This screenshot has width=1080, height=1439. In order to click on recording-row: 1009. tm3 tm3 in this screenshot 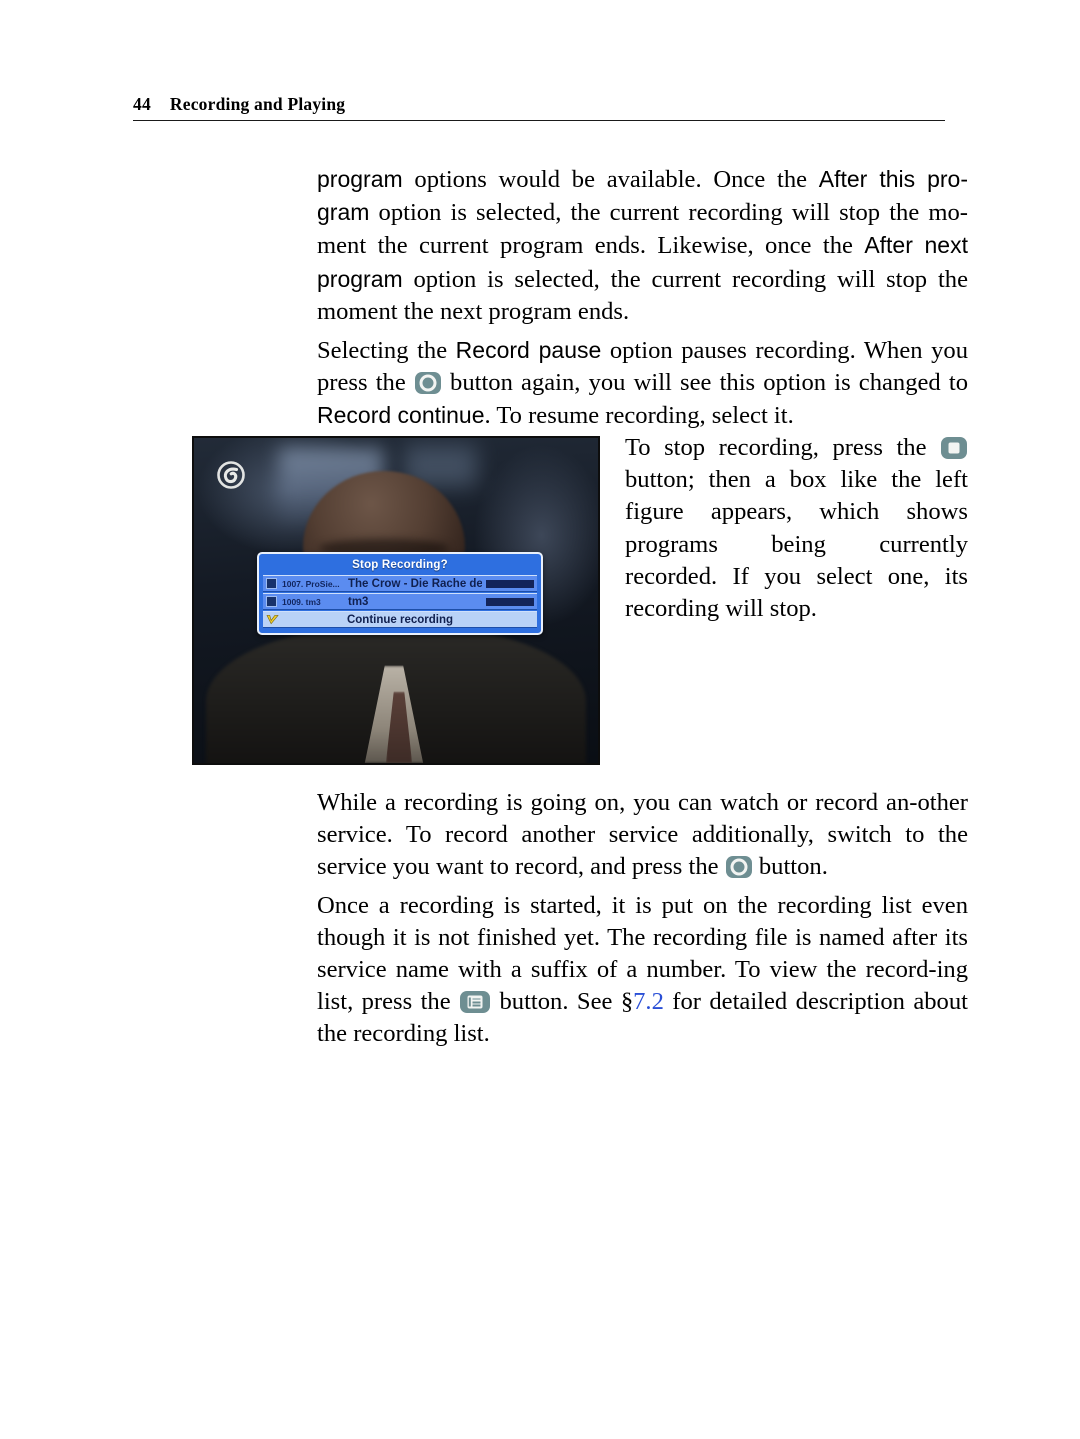, I will do `click(400, 601)`.